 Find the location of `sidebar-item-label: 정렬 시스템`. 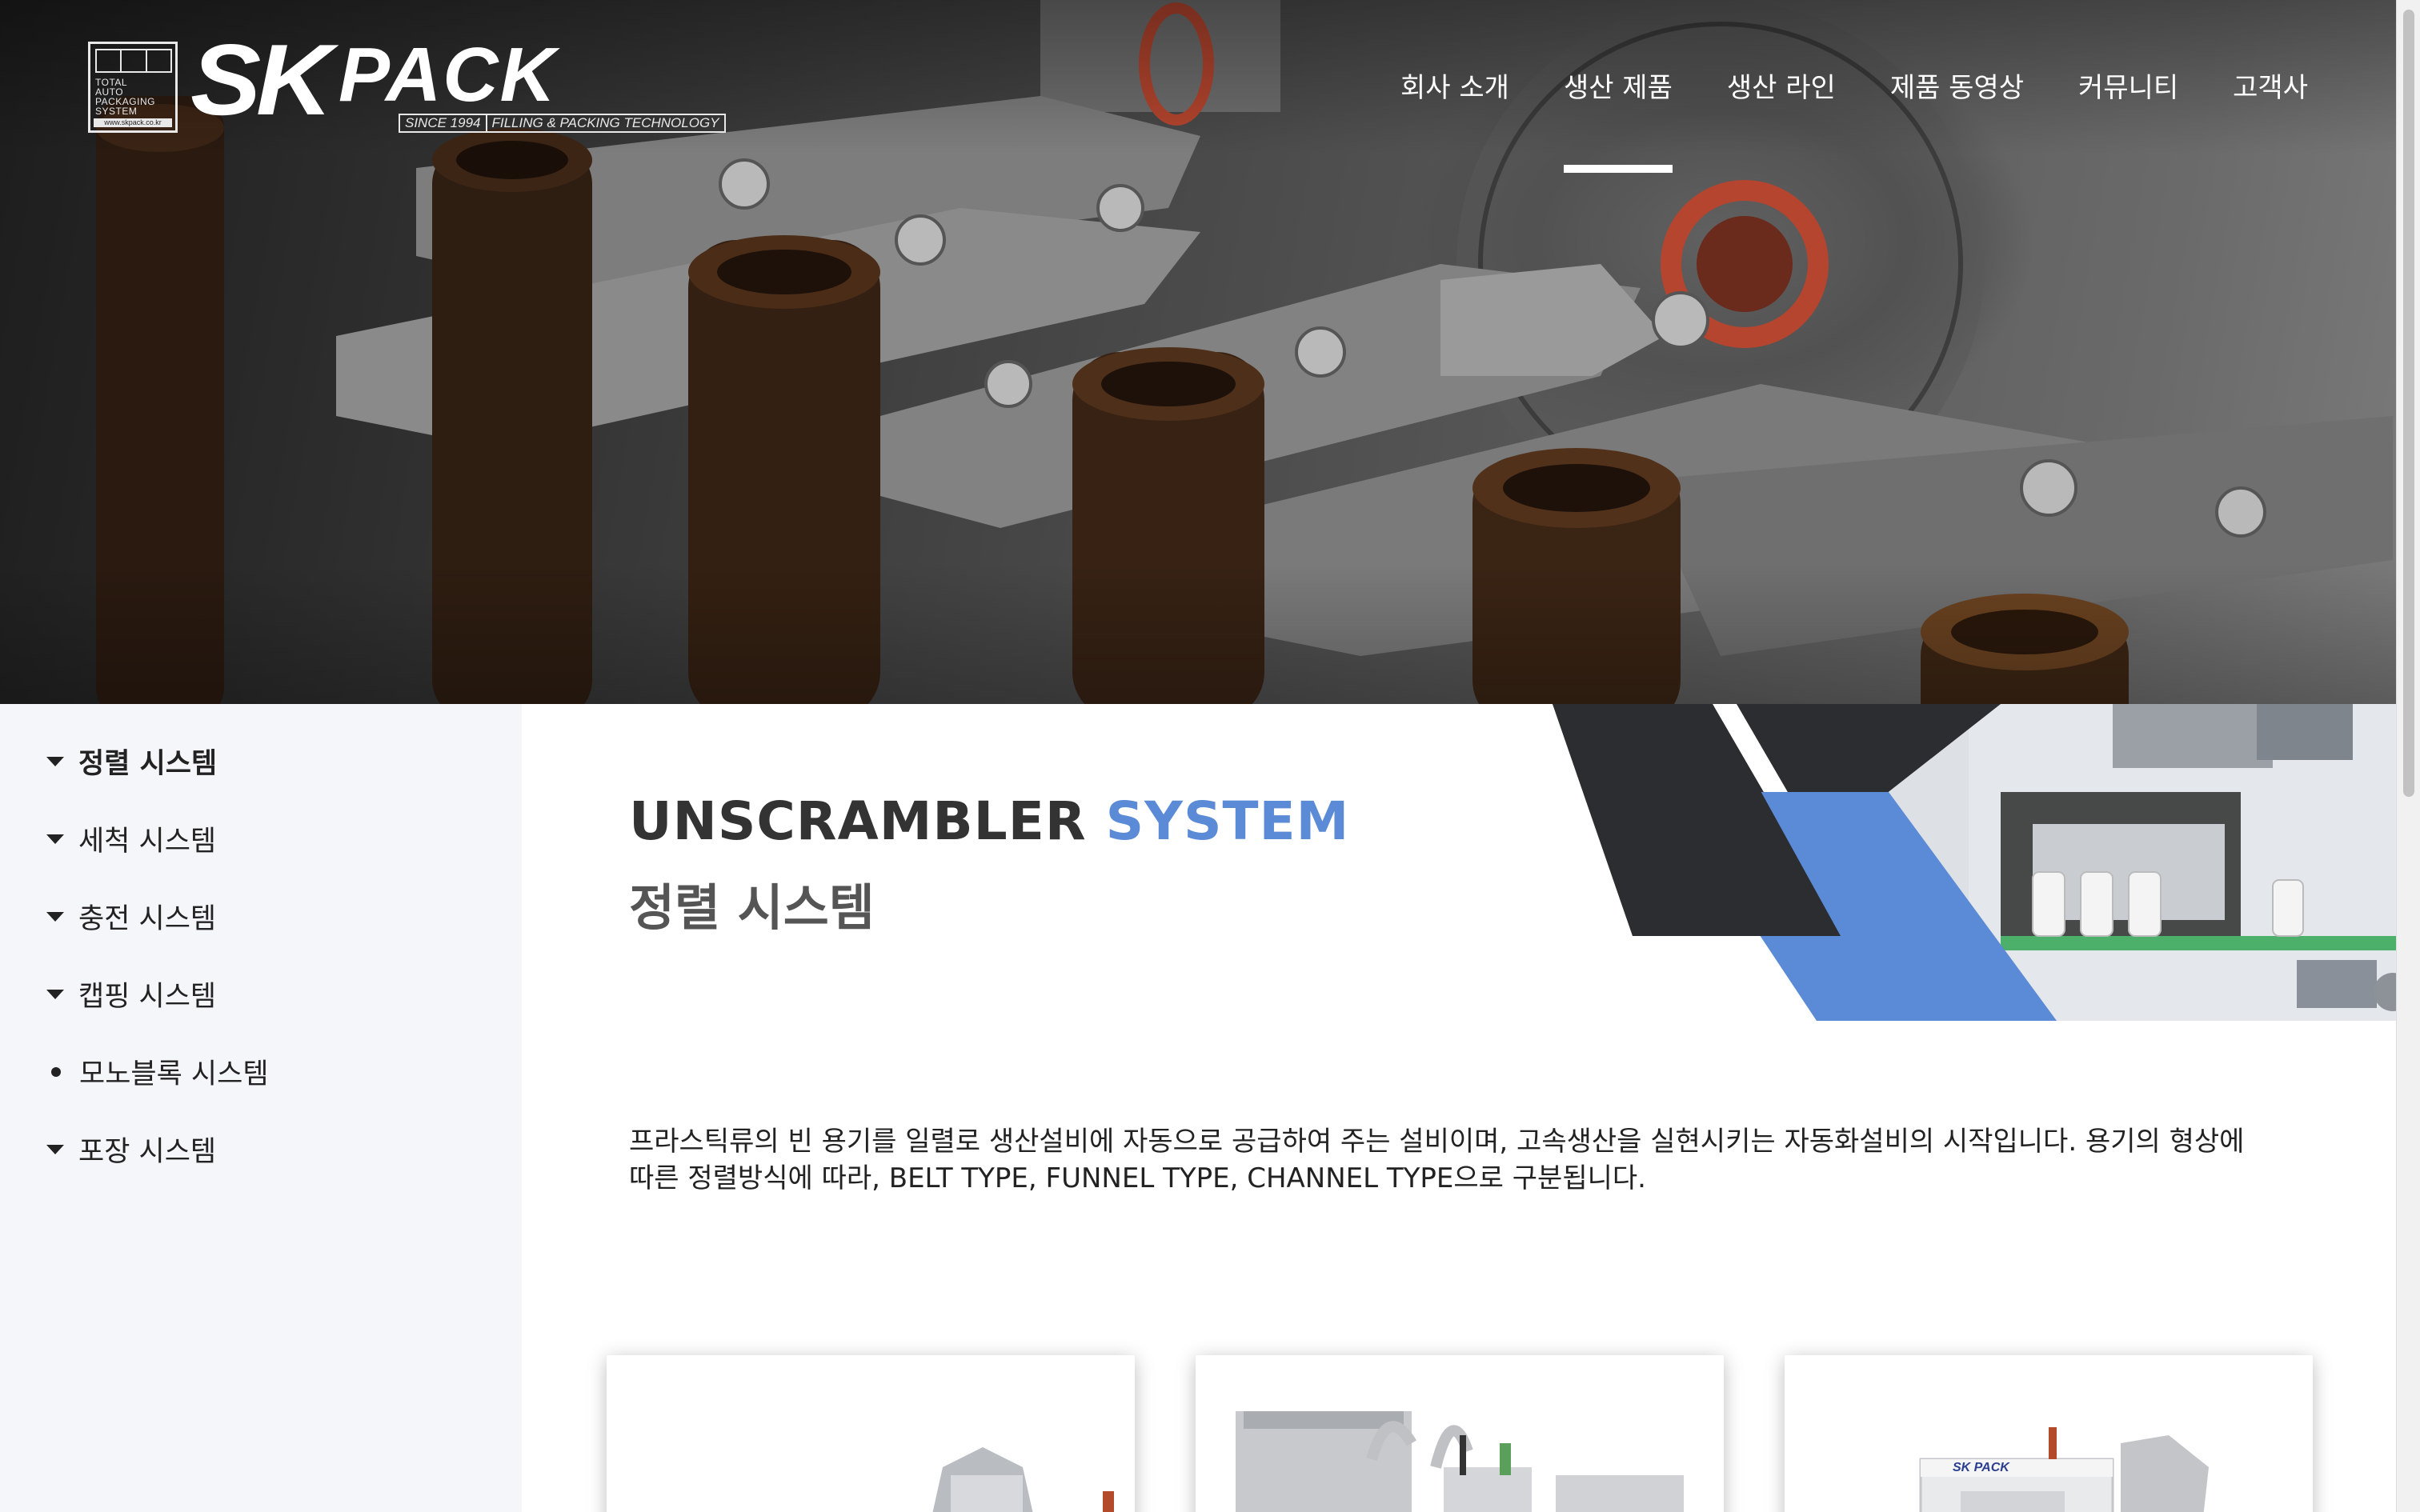

sidebar-item-label: 정렬 시스템 is located at coordinates (148, 764).